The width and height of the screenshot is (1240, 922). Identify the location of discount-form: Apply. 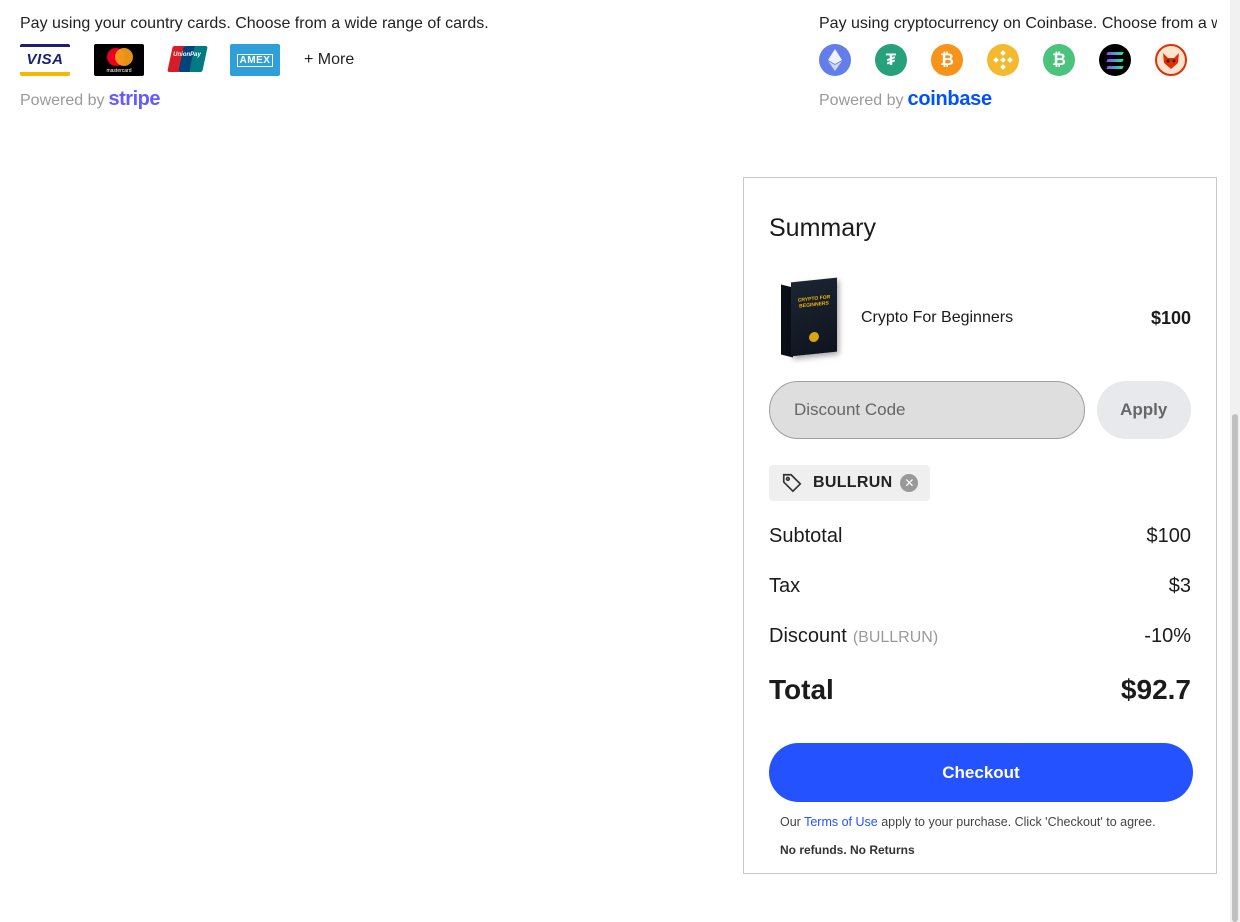
(980, 410).